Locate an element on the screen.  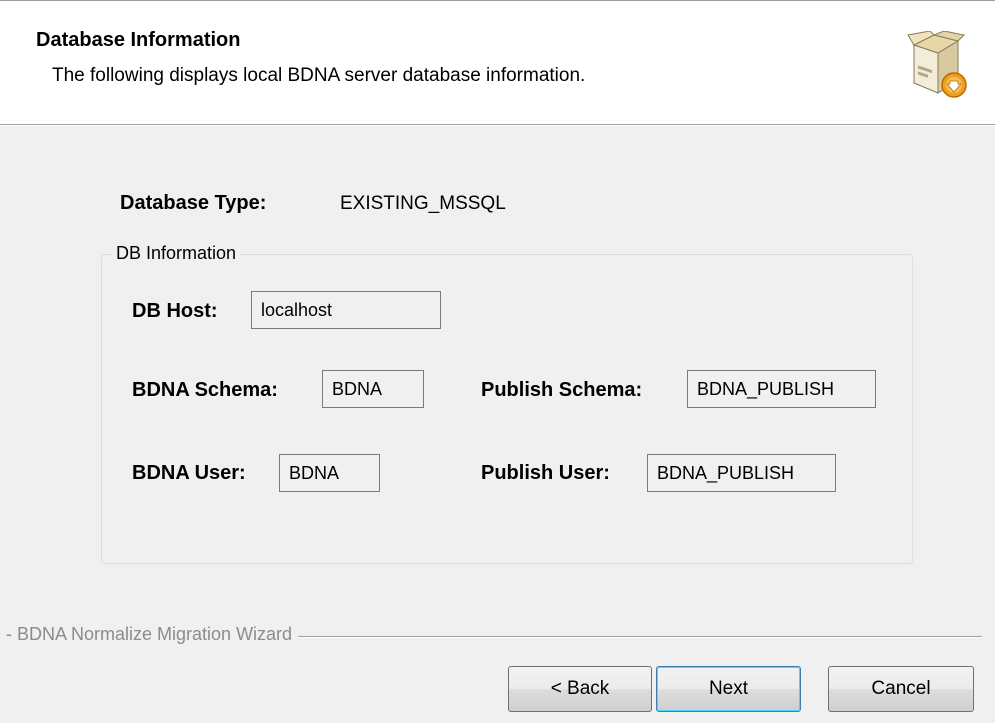
database-type-label: Database Type: is located at coordinates (193, 203).